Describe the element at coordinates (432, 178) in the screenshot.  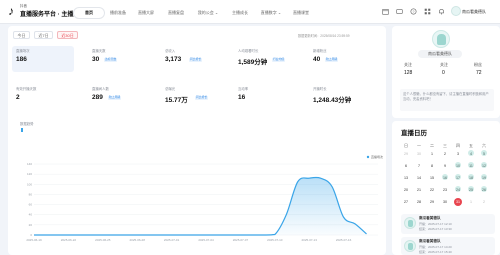
I see `calendar-day: 15` at that location.